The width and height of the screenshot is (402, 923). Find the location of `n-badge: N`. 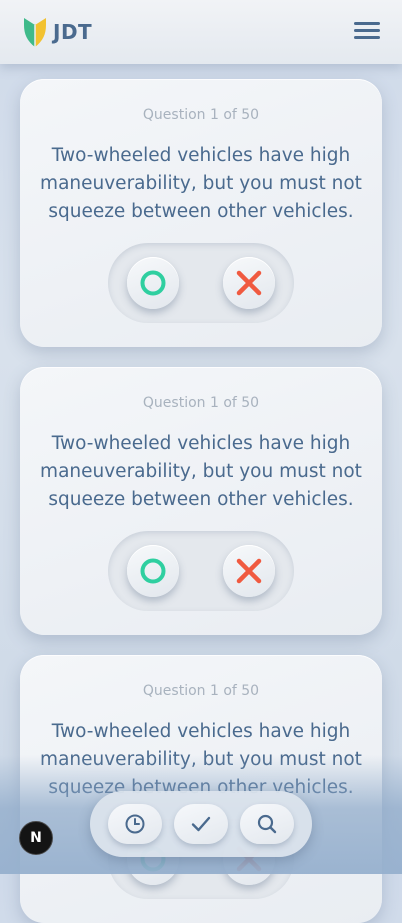

n-badge: N is located at coordinates (36, 838).